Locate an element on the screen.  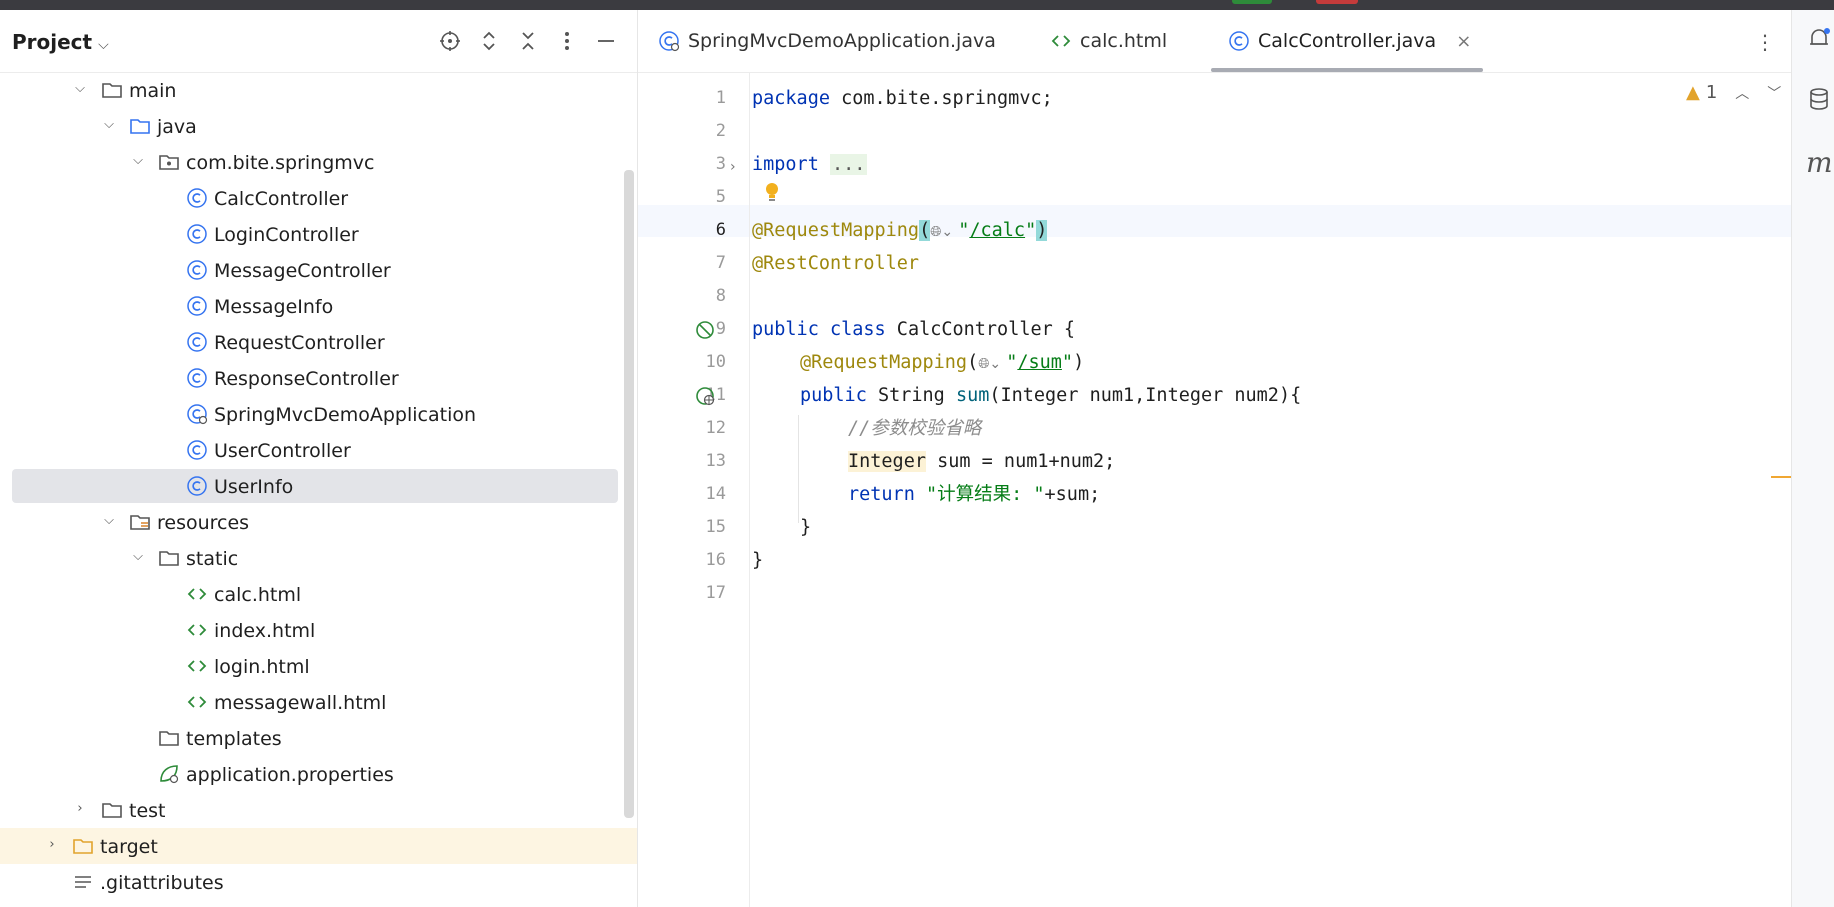
tree-label: test is located at coordinates (147, 811).